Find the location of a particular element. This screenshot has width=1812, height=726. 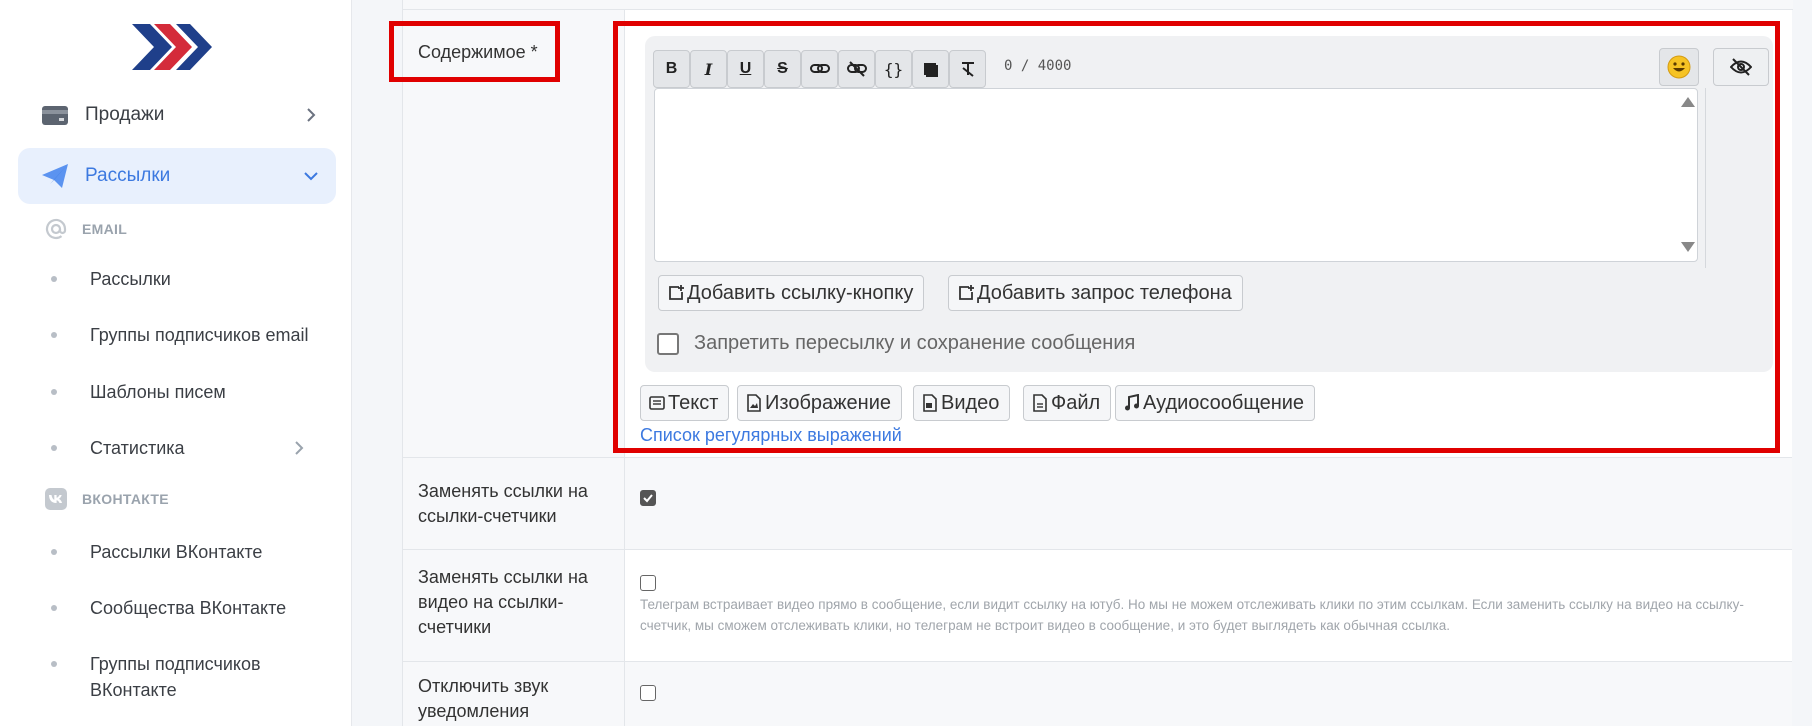

unlink-icon is located at coordinates (856, 69).